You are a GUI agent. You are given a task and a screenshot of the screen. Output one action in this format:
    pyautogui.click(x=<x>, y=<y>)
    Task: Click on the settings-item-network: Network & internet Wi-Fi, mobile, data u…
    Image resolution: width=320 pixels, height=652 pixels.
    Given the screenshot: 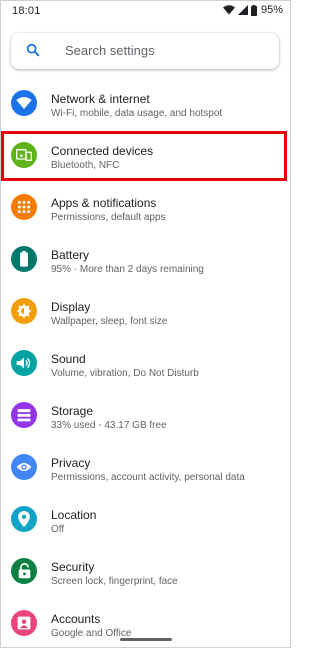 What is the action you would take?
    pyautogui.click(x=145, y=106)
    